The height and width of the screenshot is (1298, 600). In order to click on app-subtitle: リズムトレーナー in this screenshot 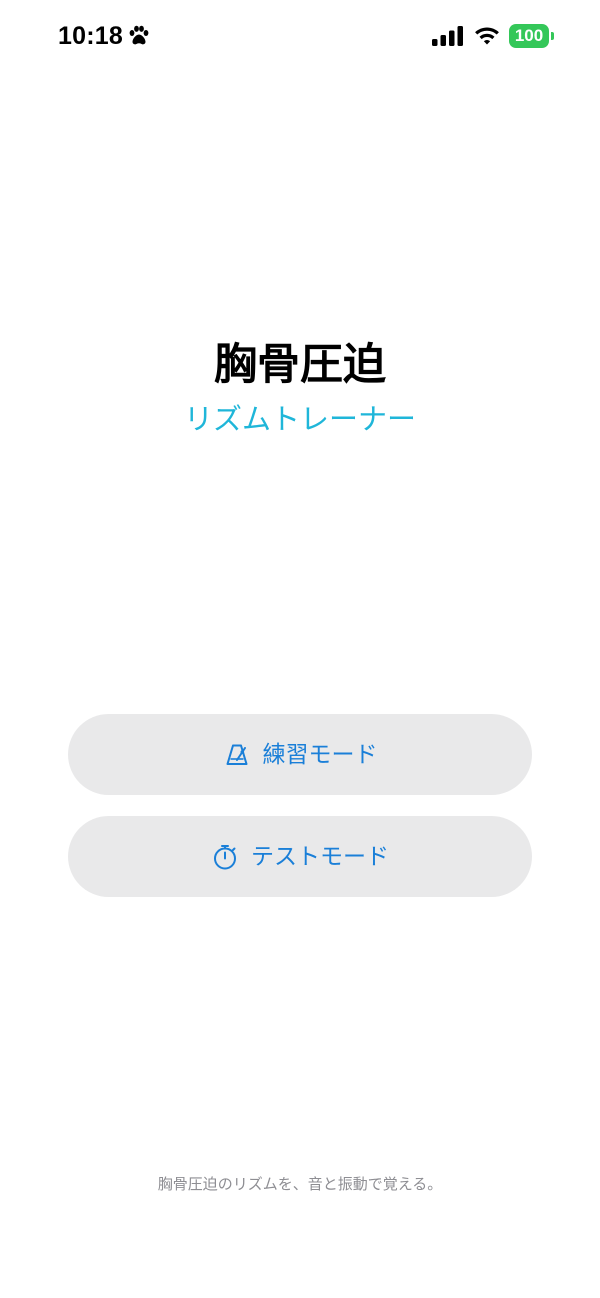, I will do `click(299, 419)`.